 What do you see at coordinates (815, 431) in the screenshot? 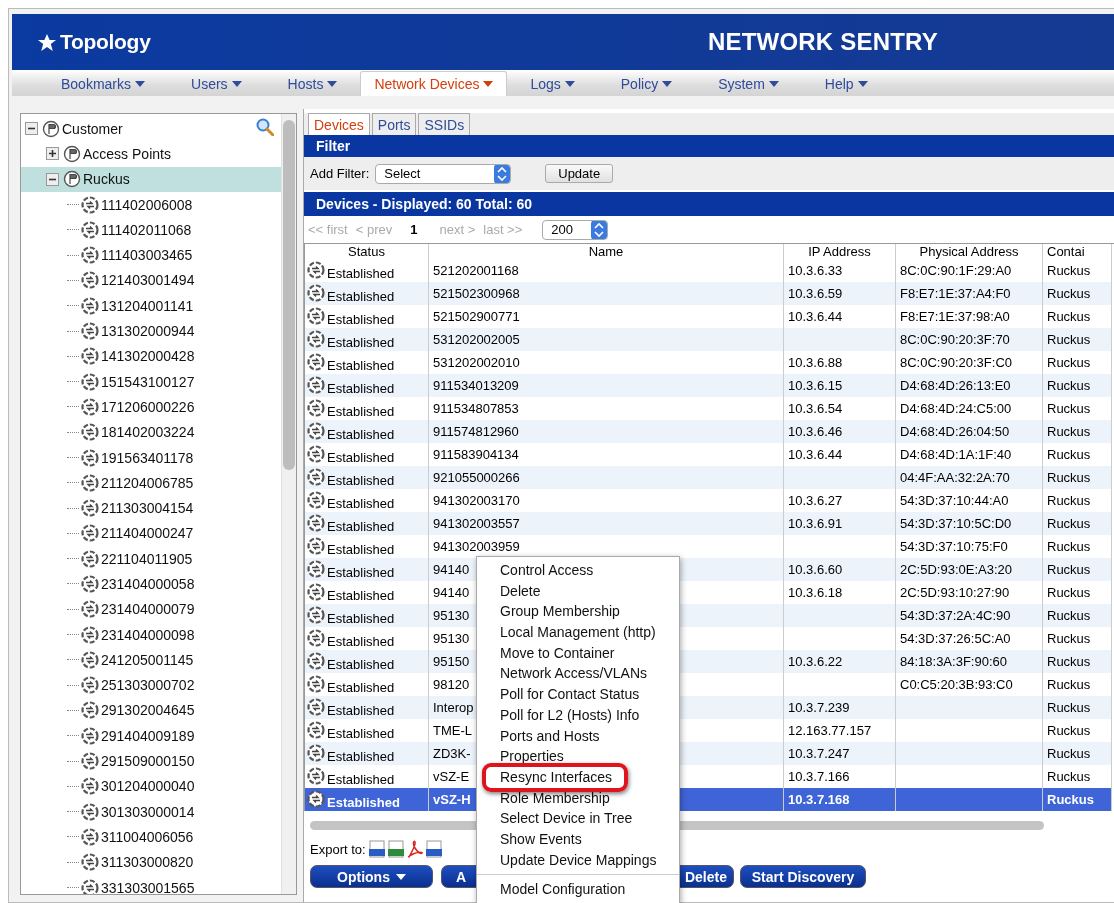
I see `table-cell: 10.3.6.46` at bounding box center [815, 431].